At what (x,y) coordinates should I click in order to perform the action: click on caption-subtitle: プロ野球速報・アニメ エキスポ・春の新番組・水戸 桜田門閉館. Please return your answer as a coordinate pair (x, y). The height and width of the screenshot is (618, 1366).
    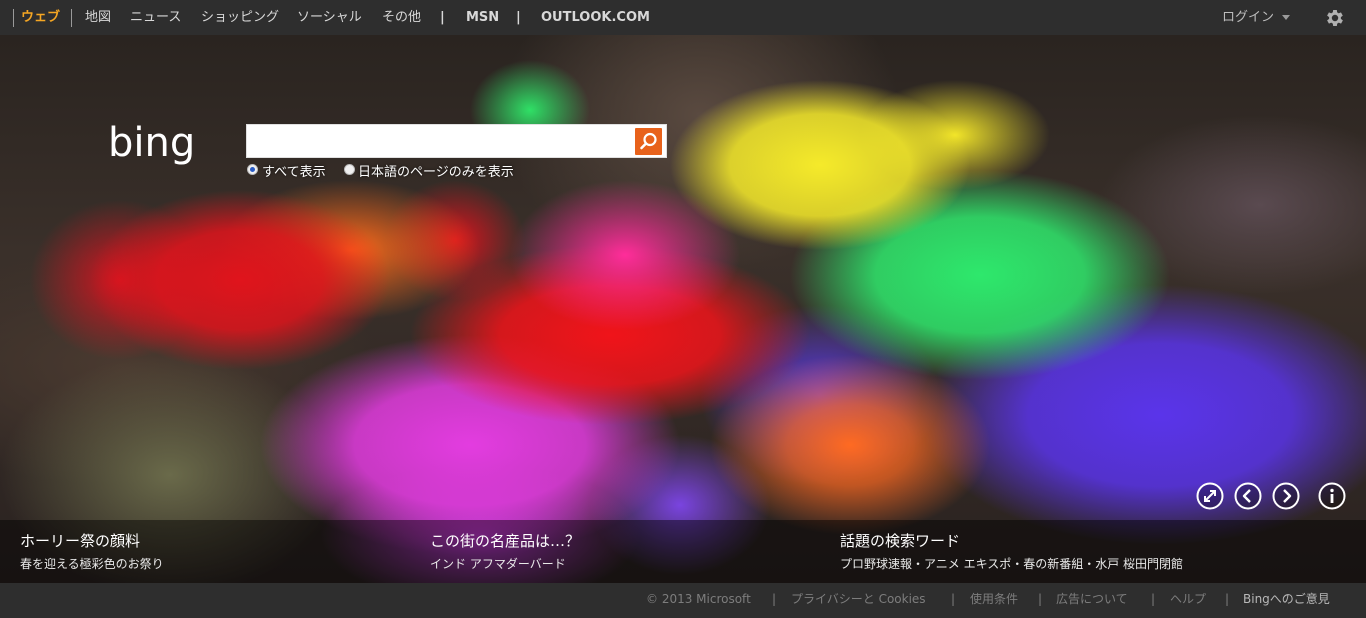
    Looking at the image, I should click on (1011, 563).